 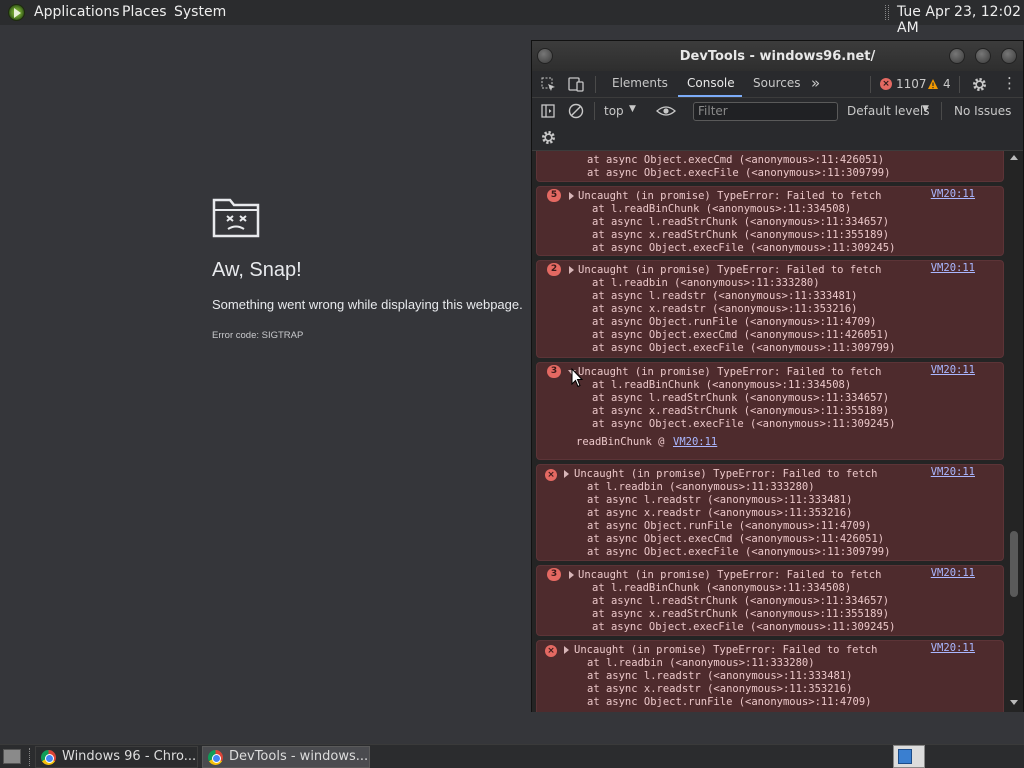 I want to click on system-menu: System, so click(x=200, y=12).